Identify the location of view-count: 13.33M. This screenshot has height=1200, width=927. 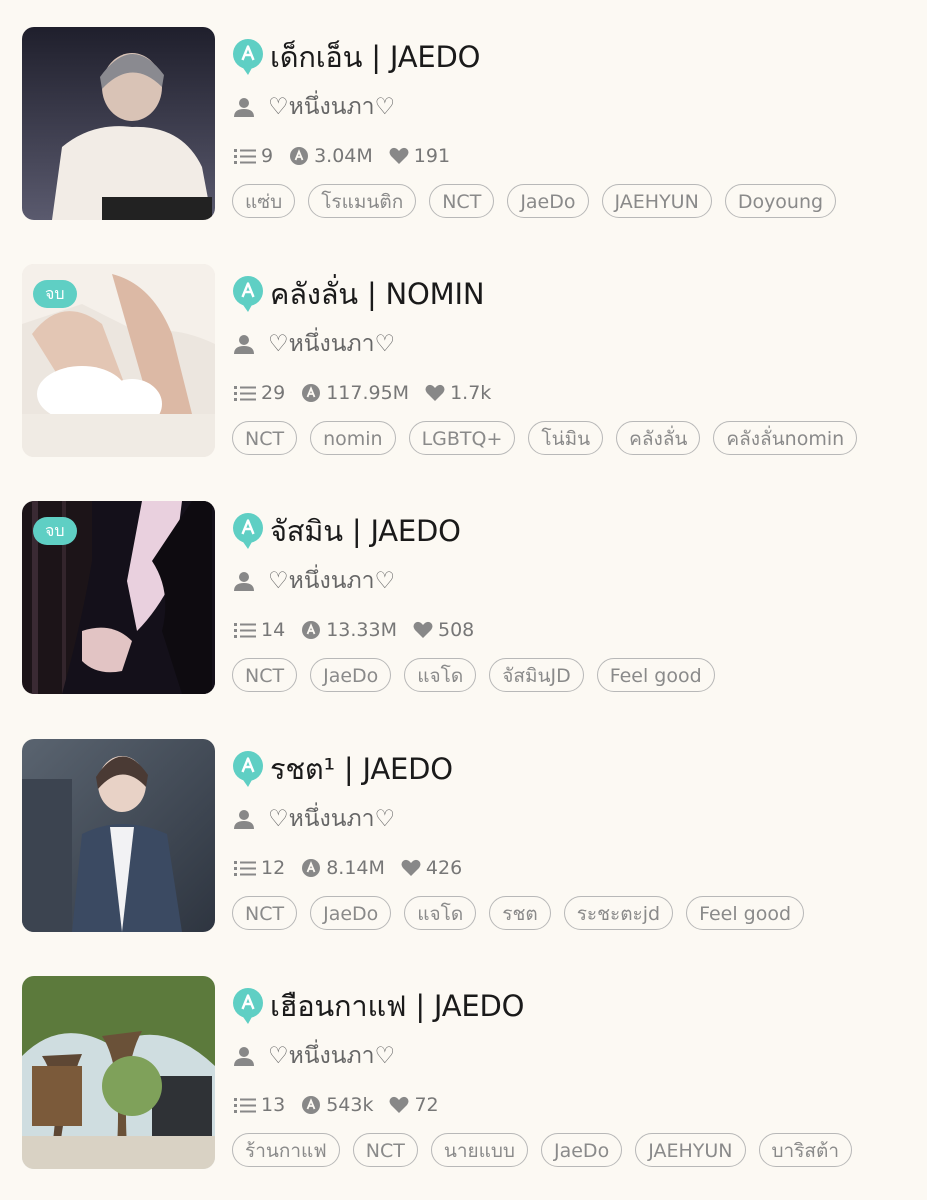
(349, 630).